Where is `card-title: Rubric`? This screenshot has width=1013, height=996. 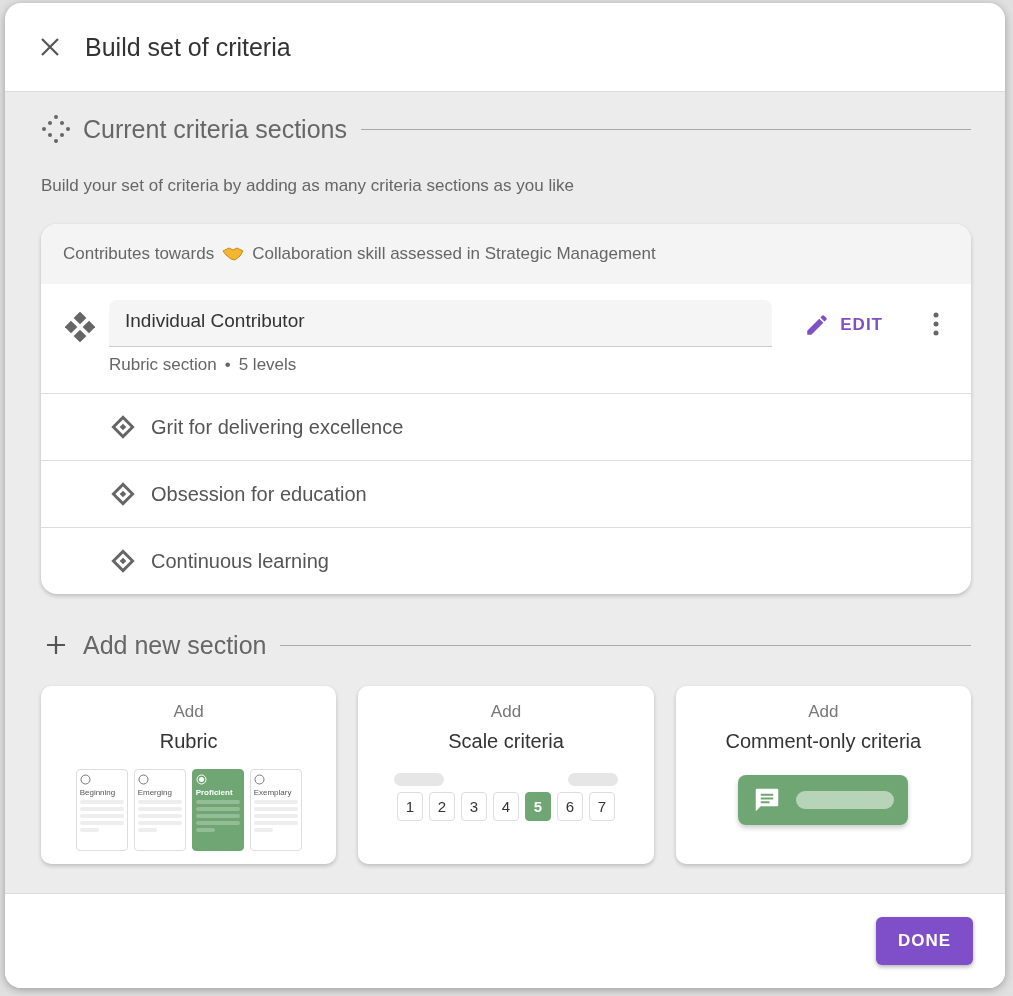
card-title: Rubric is located at coordinates (188, 741).